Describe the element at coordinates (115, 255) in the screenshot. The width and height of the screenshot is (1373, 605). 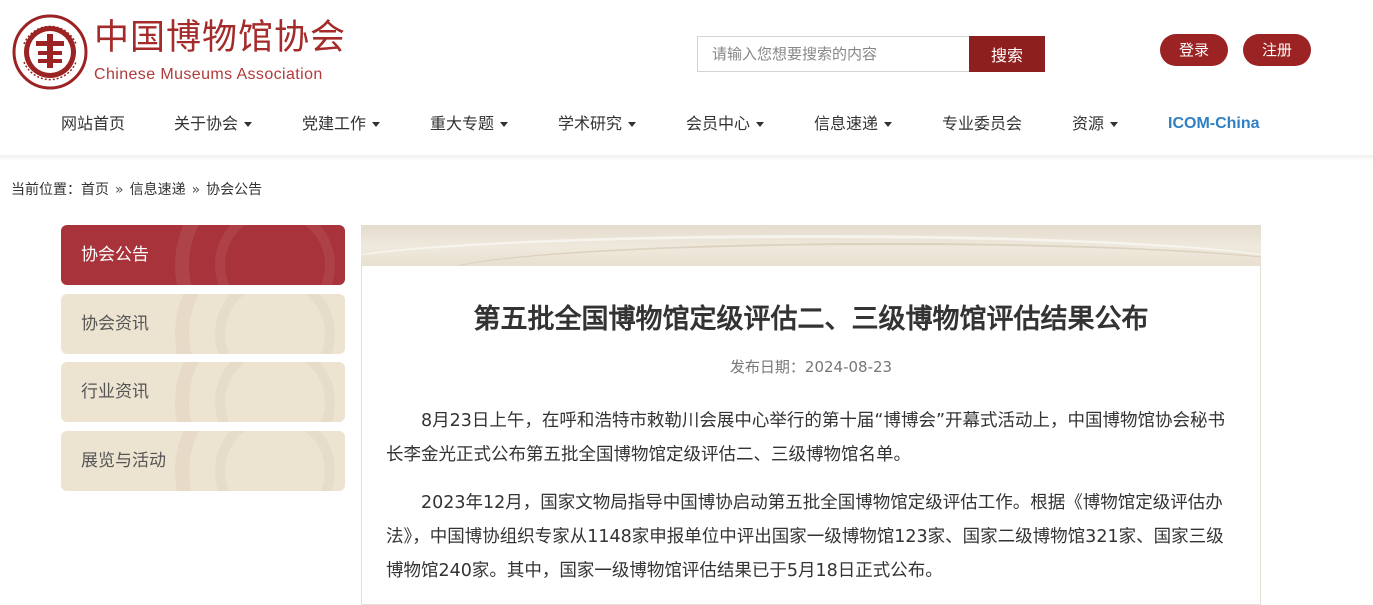
I see `sidebar-item-label: 协会公告` at that location.